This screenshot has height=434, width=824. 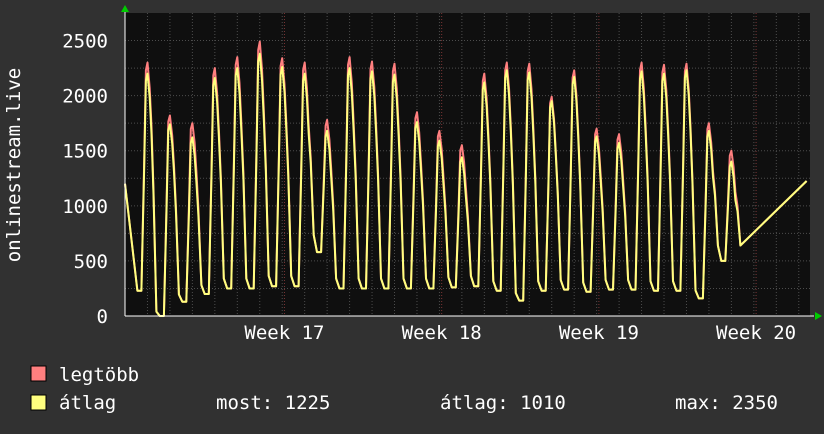 I want to click on y-tick-label: 0, so click(x=102, y=317).